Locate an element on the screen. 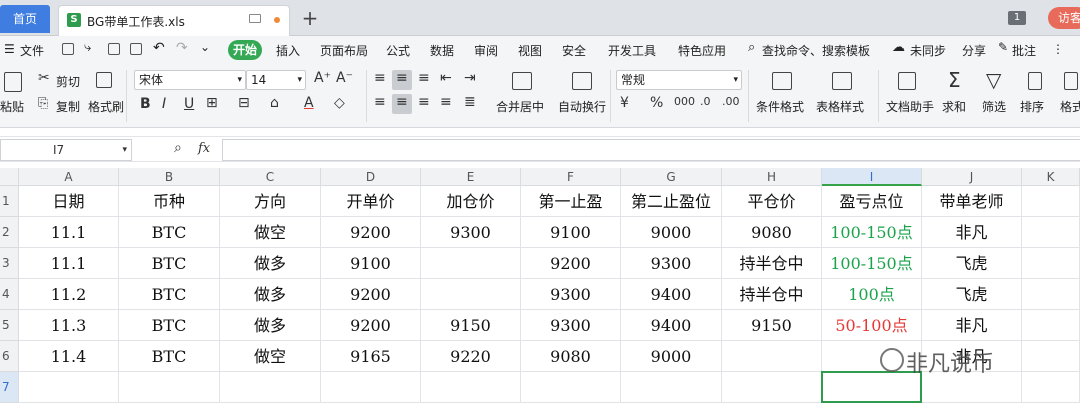  sync-status: 未同步 is located at coordinates (928, 50).